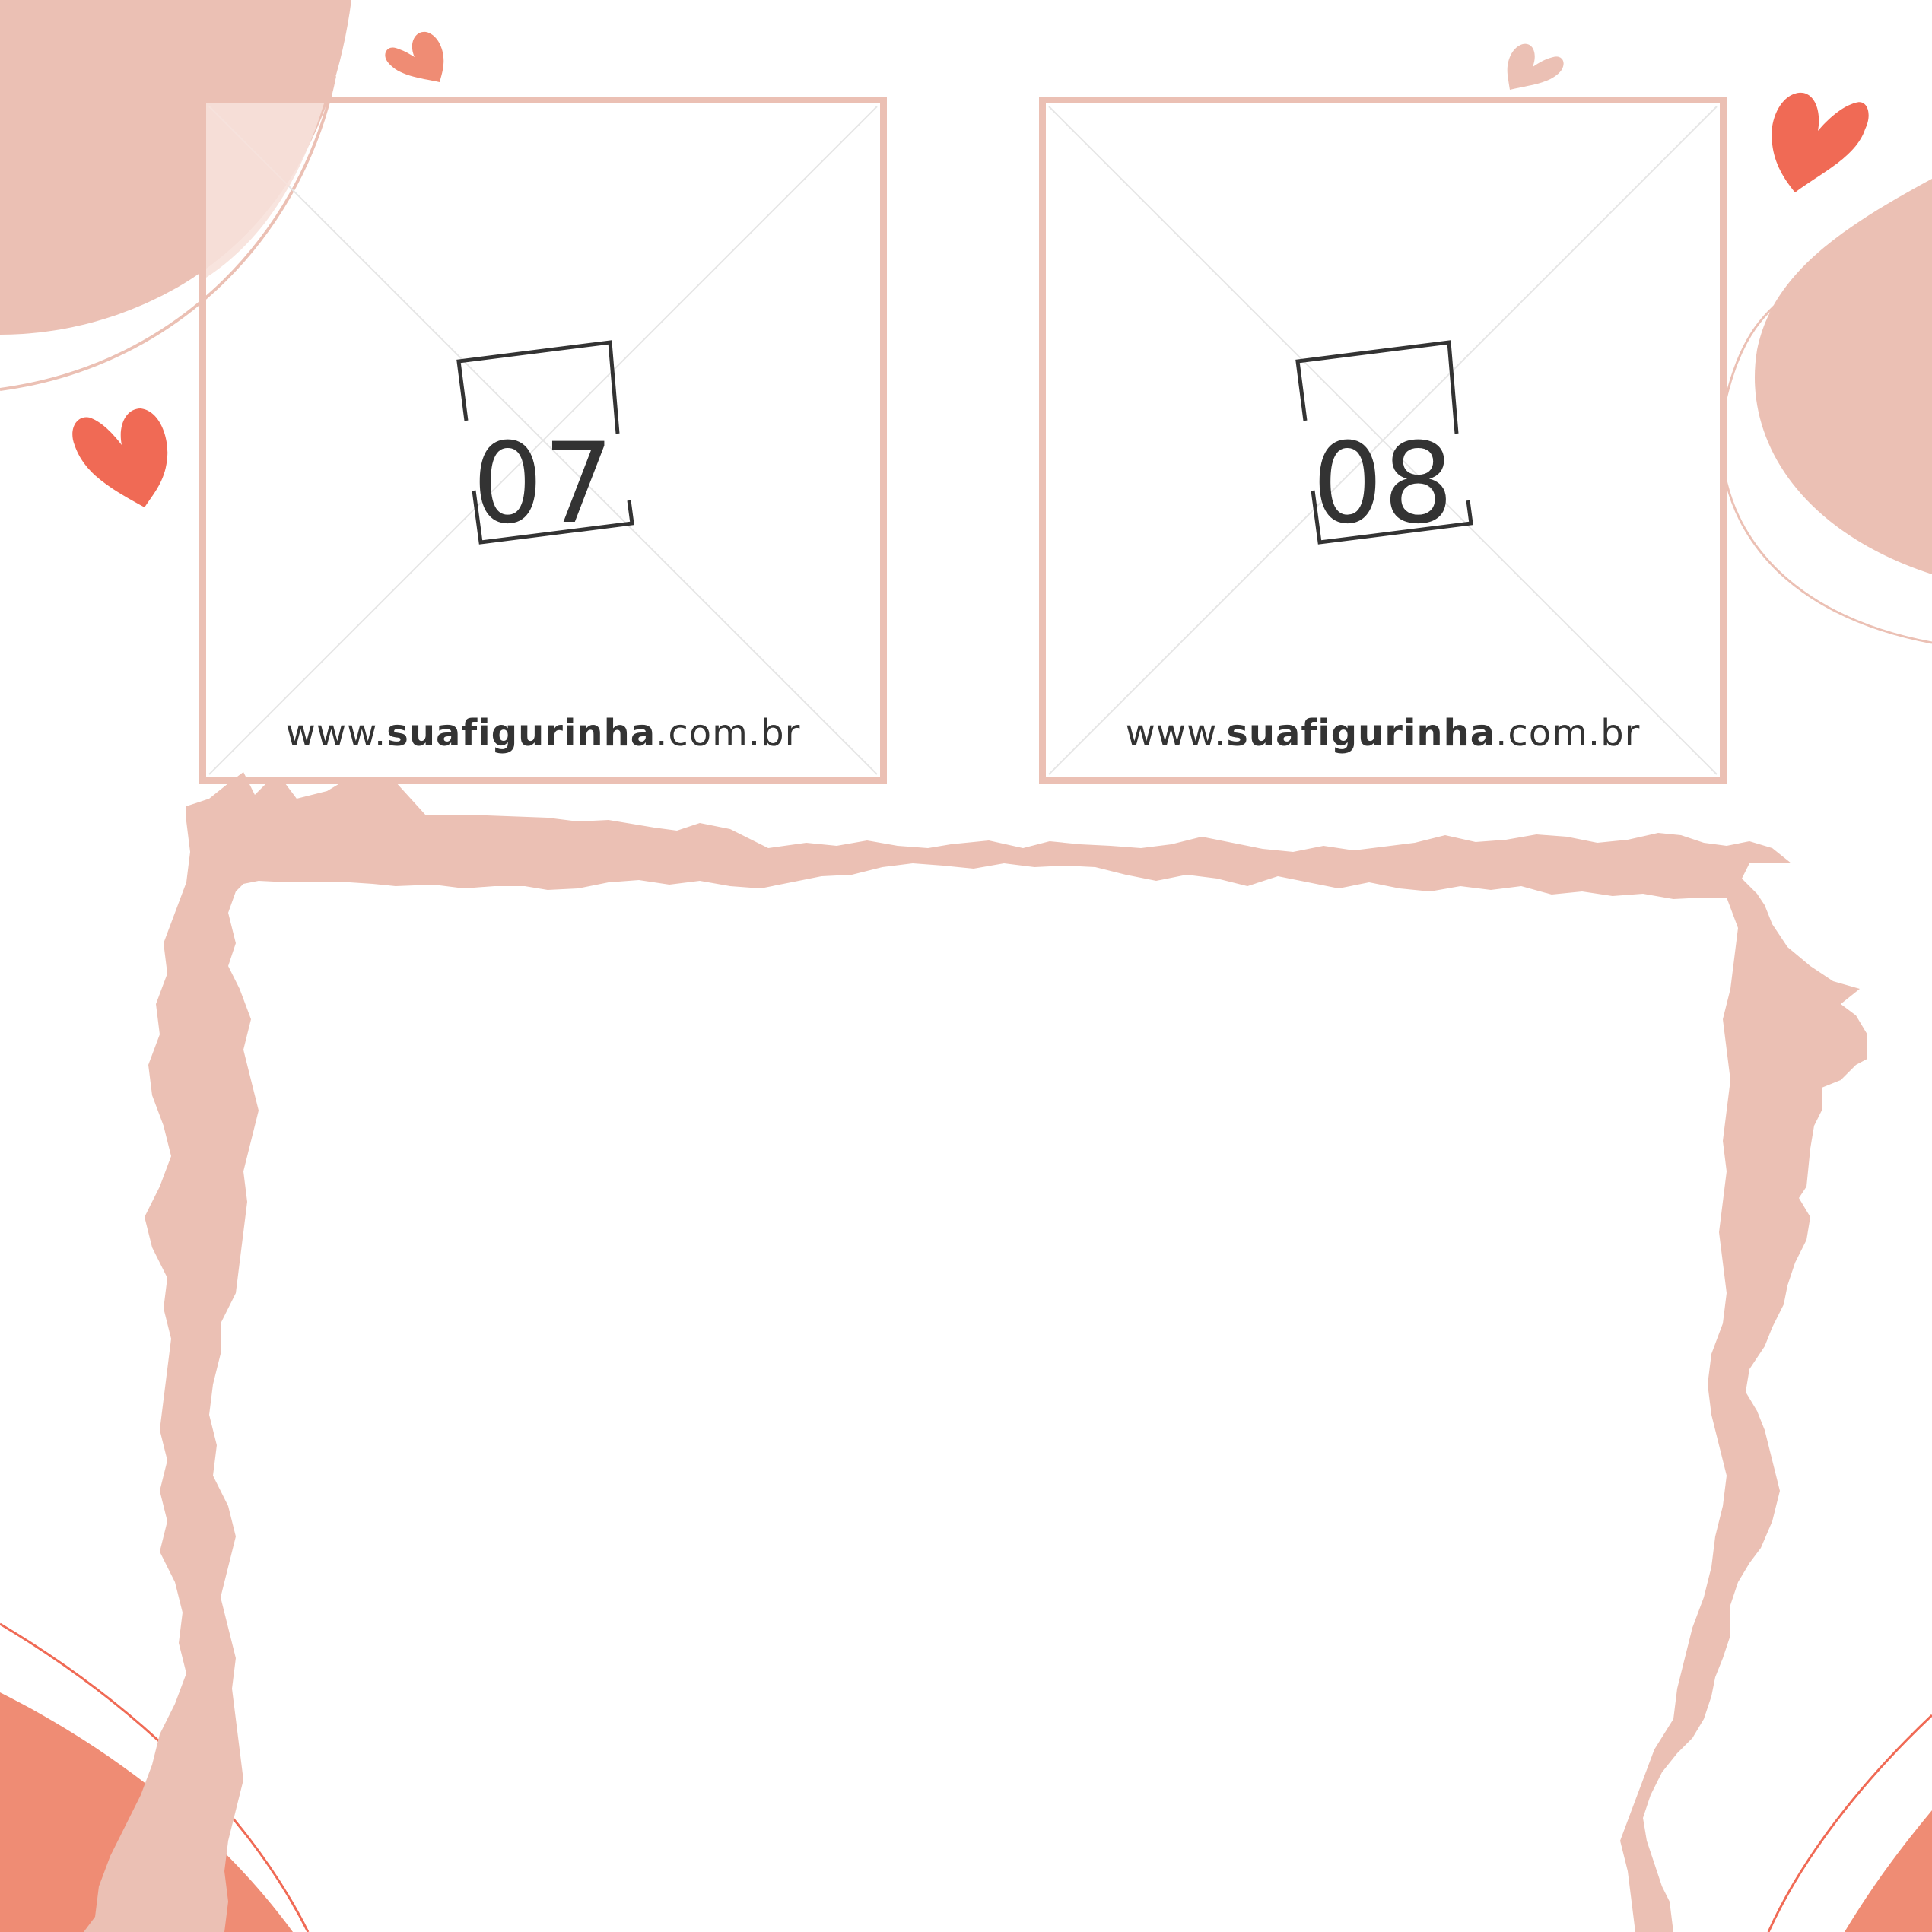 The image size is (1932, 1932). I want to click on sticker-slot-07: 07 www.suafigurinha.com.br, so click(543, 441).